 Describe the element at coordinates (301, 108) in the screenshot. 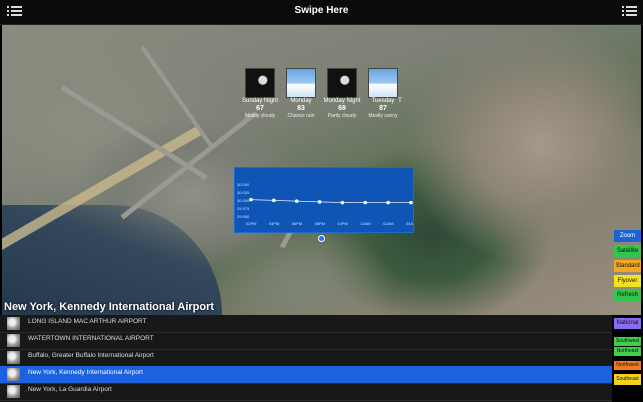

I see `forecast-temp: 83` at that location.